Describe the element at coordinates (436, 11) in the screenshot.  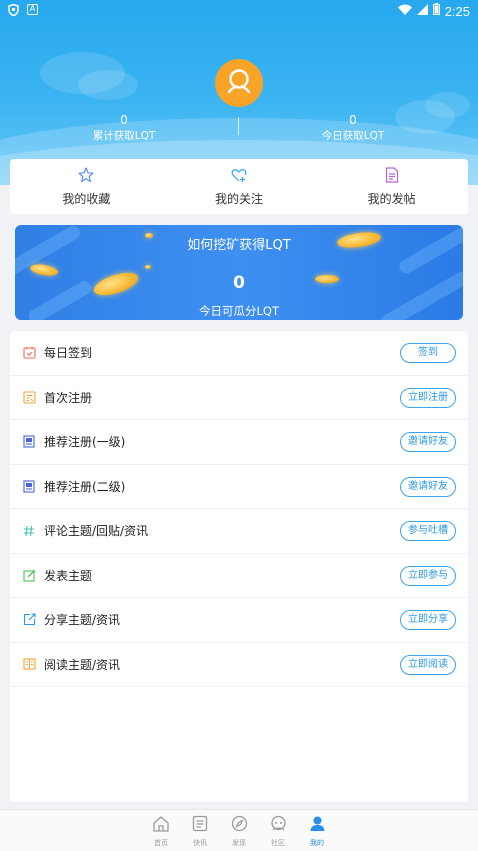
I see `battery-icon` at that location.